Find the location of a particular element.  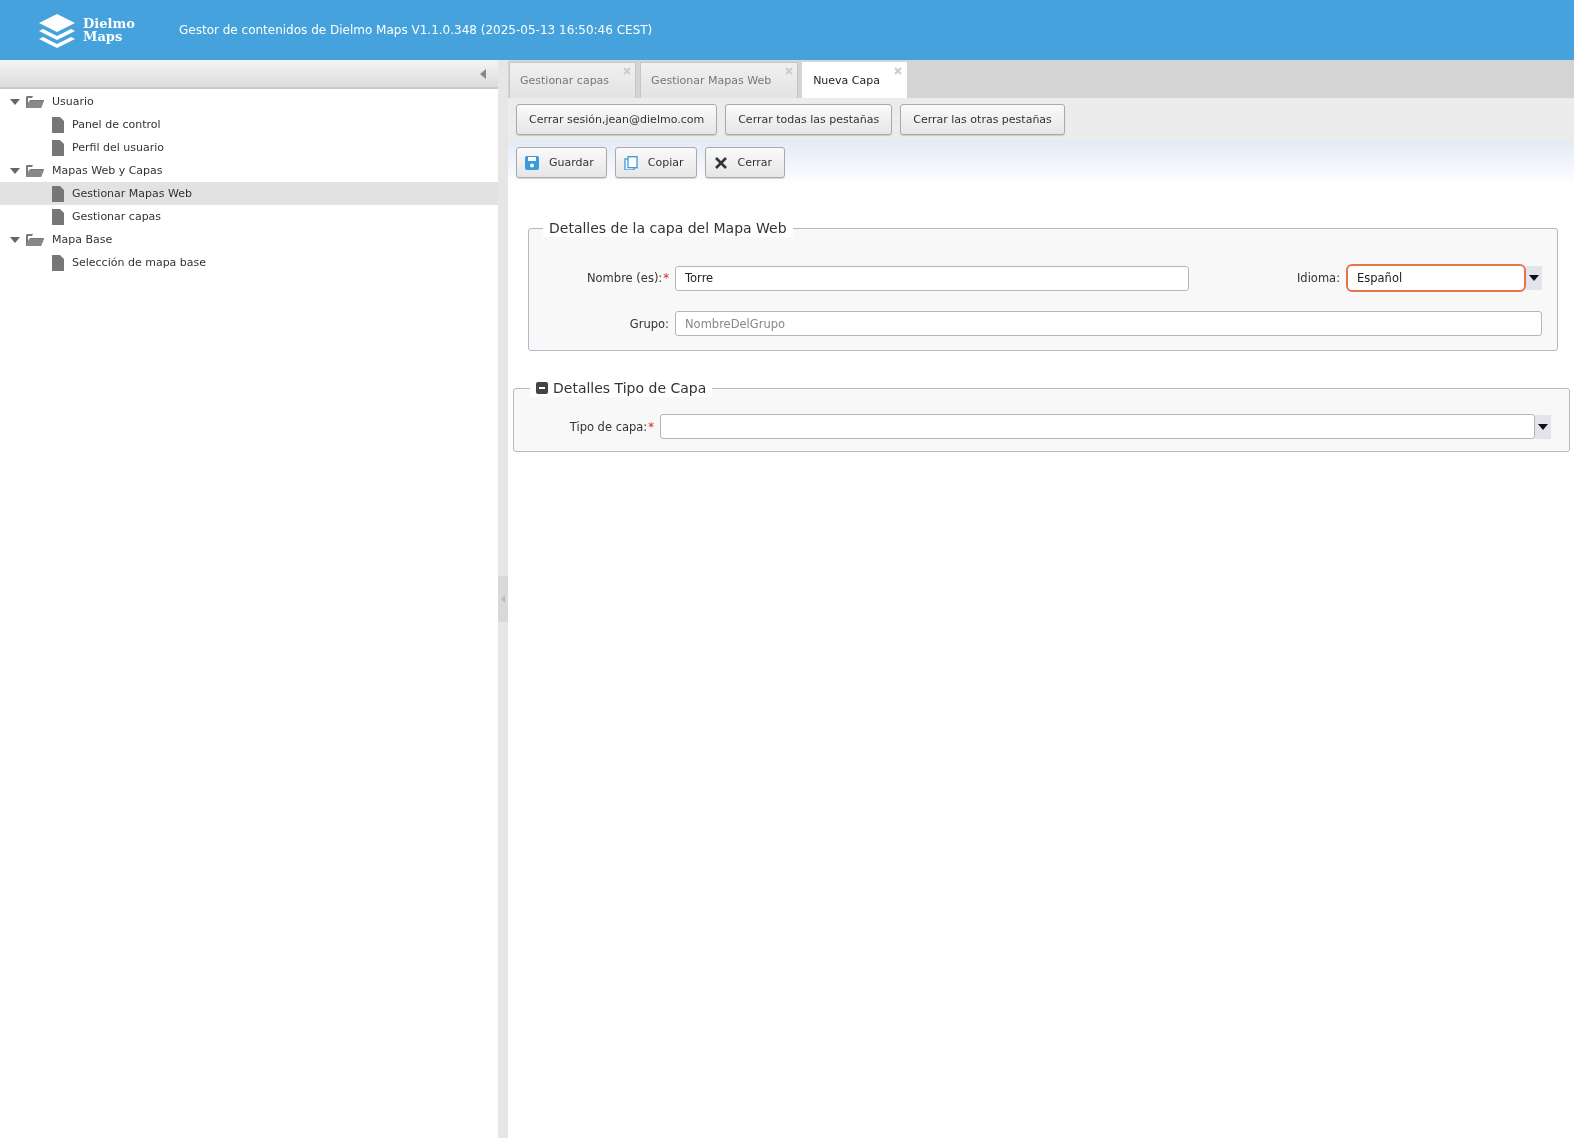

logo-text: Dielmo Maps is located at coordinates (109, 30).